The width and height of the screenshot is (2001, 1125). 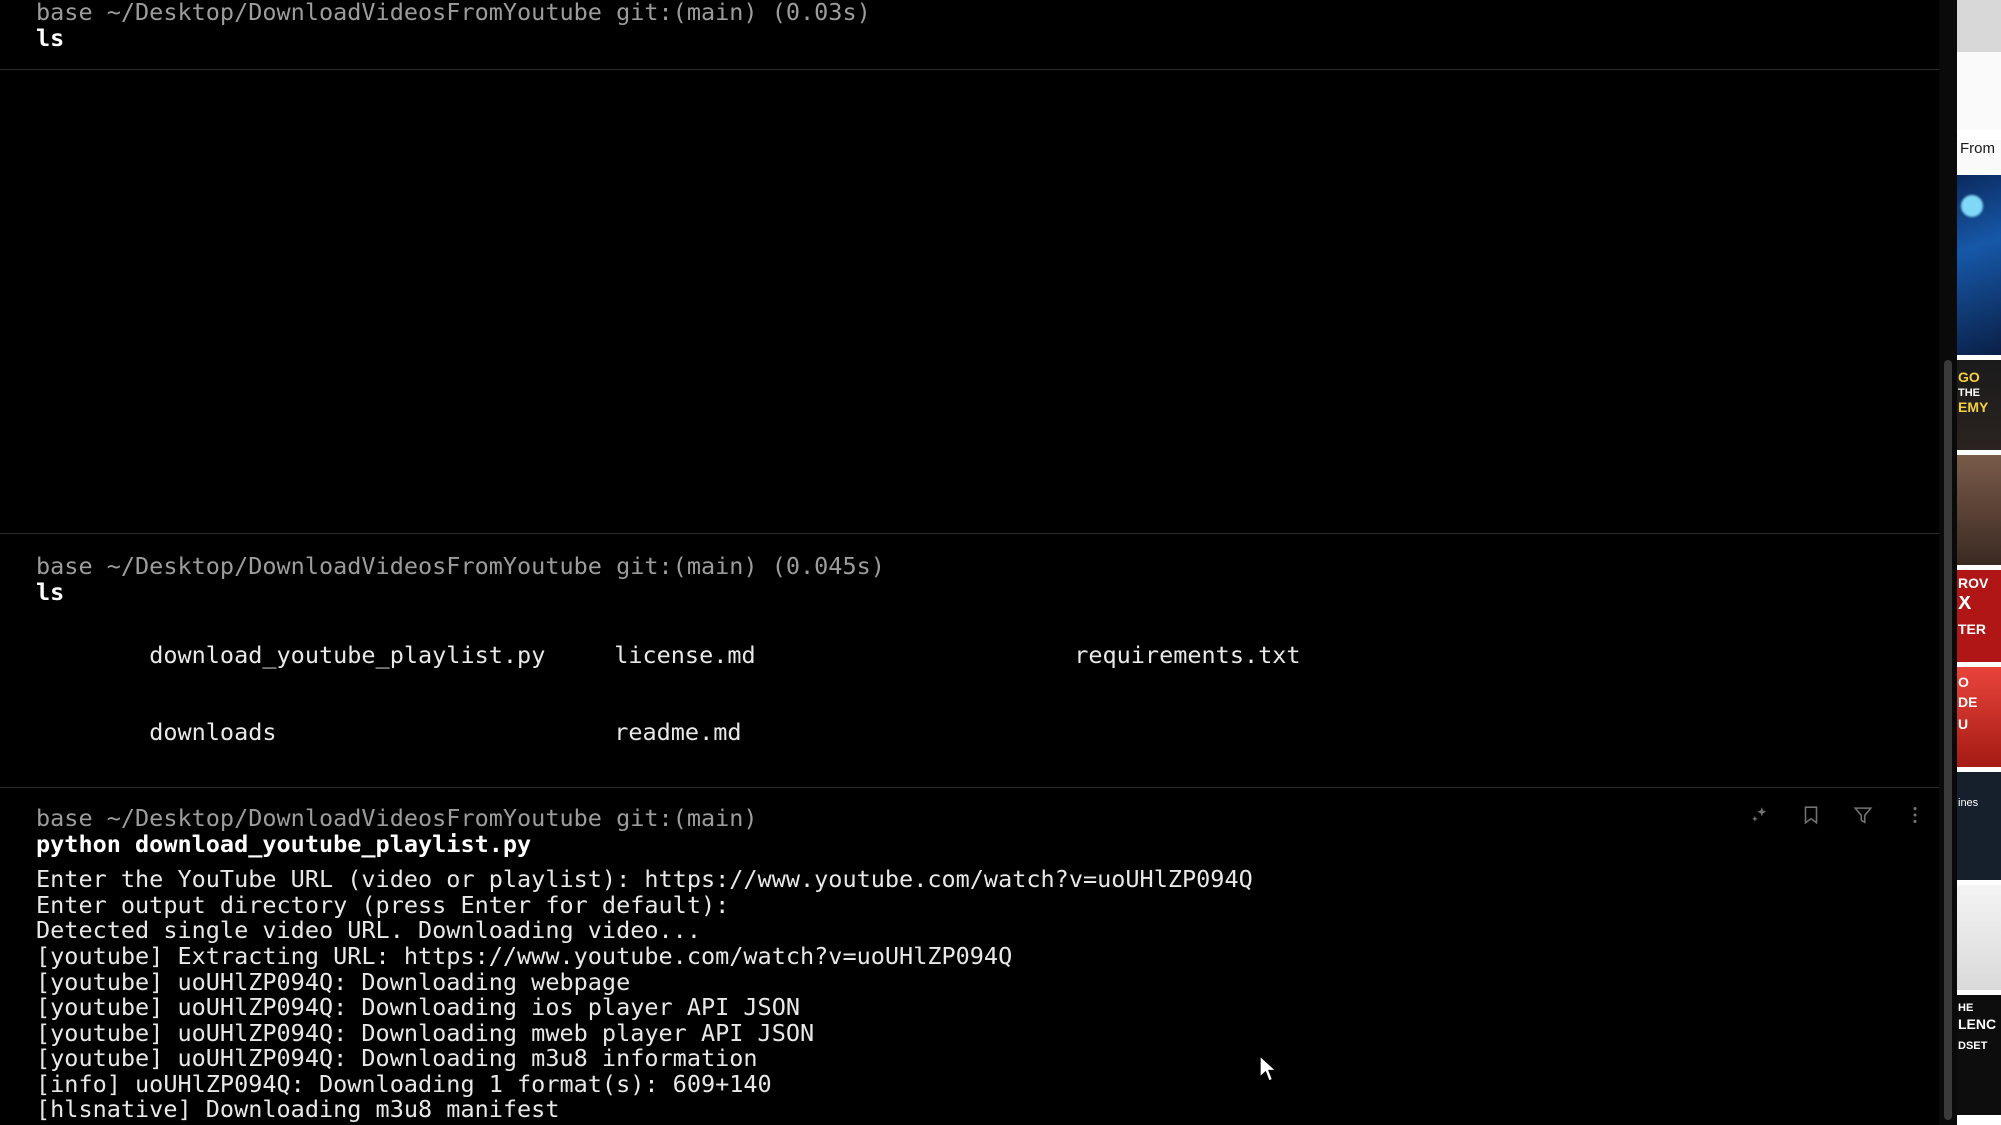 What do you see at coordinates (678, 731) in the screenshot?
I see `file-name: readme.md` at bounding box center [678, 731].